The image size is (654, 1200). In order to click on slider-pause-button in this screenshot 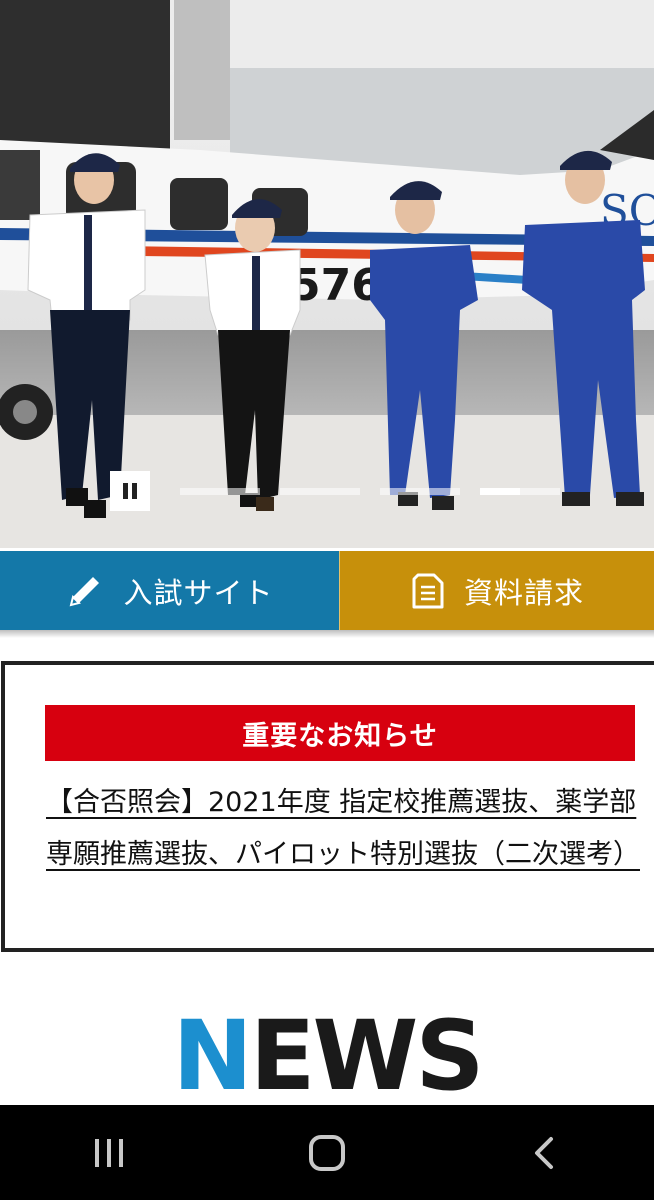, I will do `click(130, 491)`.